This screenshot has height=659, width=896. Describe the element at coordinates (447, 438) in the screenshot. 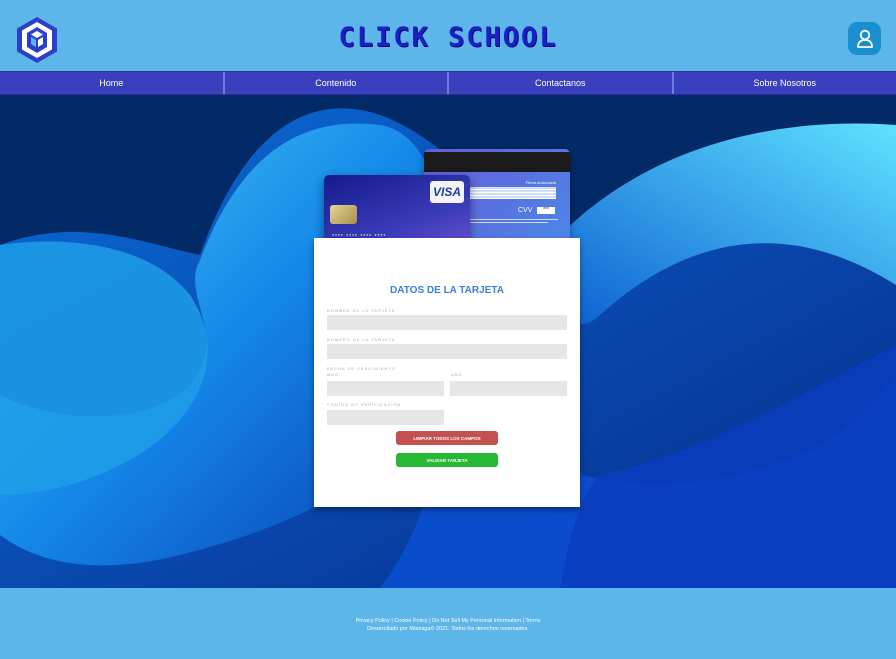

I see `clear-fields-button: LIMPIAR TODOS LOS CAMPOS` at that location.